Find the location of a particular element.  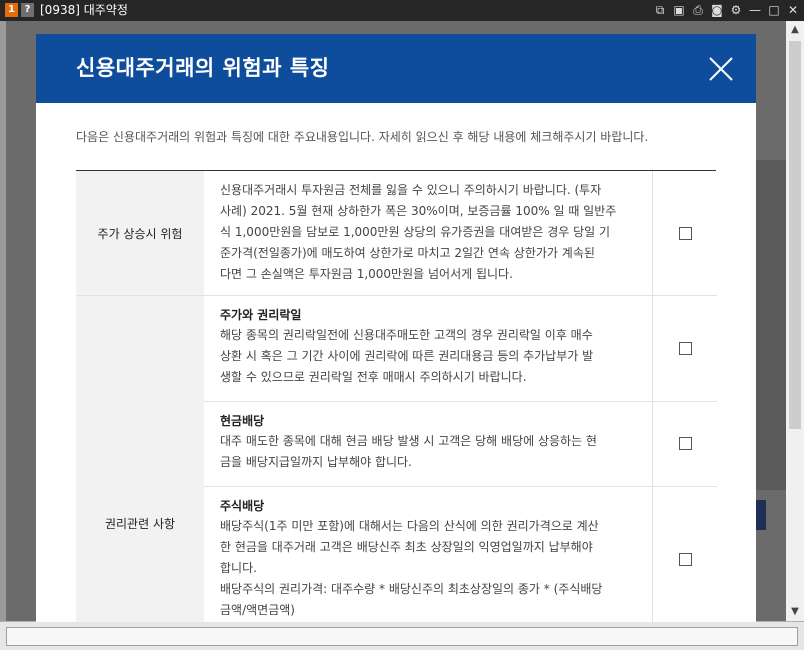

background-panel-strip is located at coordinates (771, 325).